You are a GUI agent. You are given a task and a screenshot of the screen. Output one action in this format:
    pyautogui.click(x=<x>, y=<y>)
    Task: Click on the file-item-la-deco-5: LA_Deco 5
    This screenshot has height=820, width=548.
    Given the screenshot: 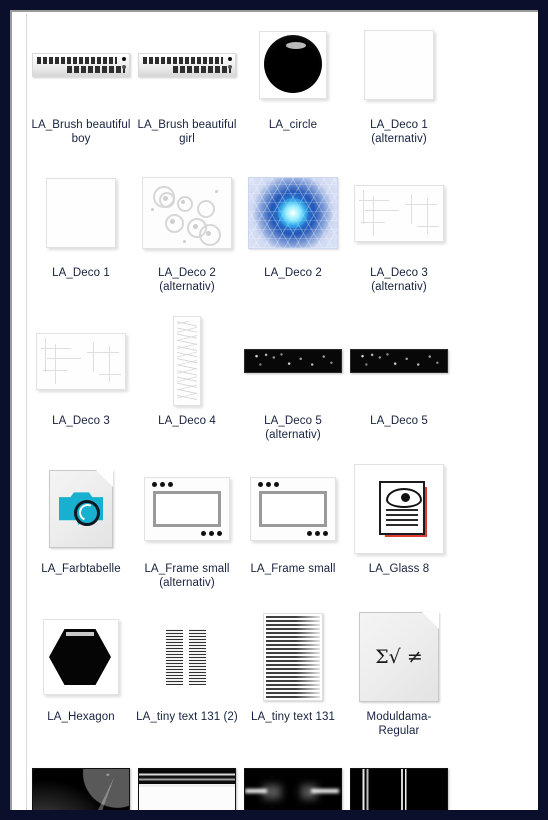 What is the action you would take?
    pyautogui.click(x=399, y=377)
    